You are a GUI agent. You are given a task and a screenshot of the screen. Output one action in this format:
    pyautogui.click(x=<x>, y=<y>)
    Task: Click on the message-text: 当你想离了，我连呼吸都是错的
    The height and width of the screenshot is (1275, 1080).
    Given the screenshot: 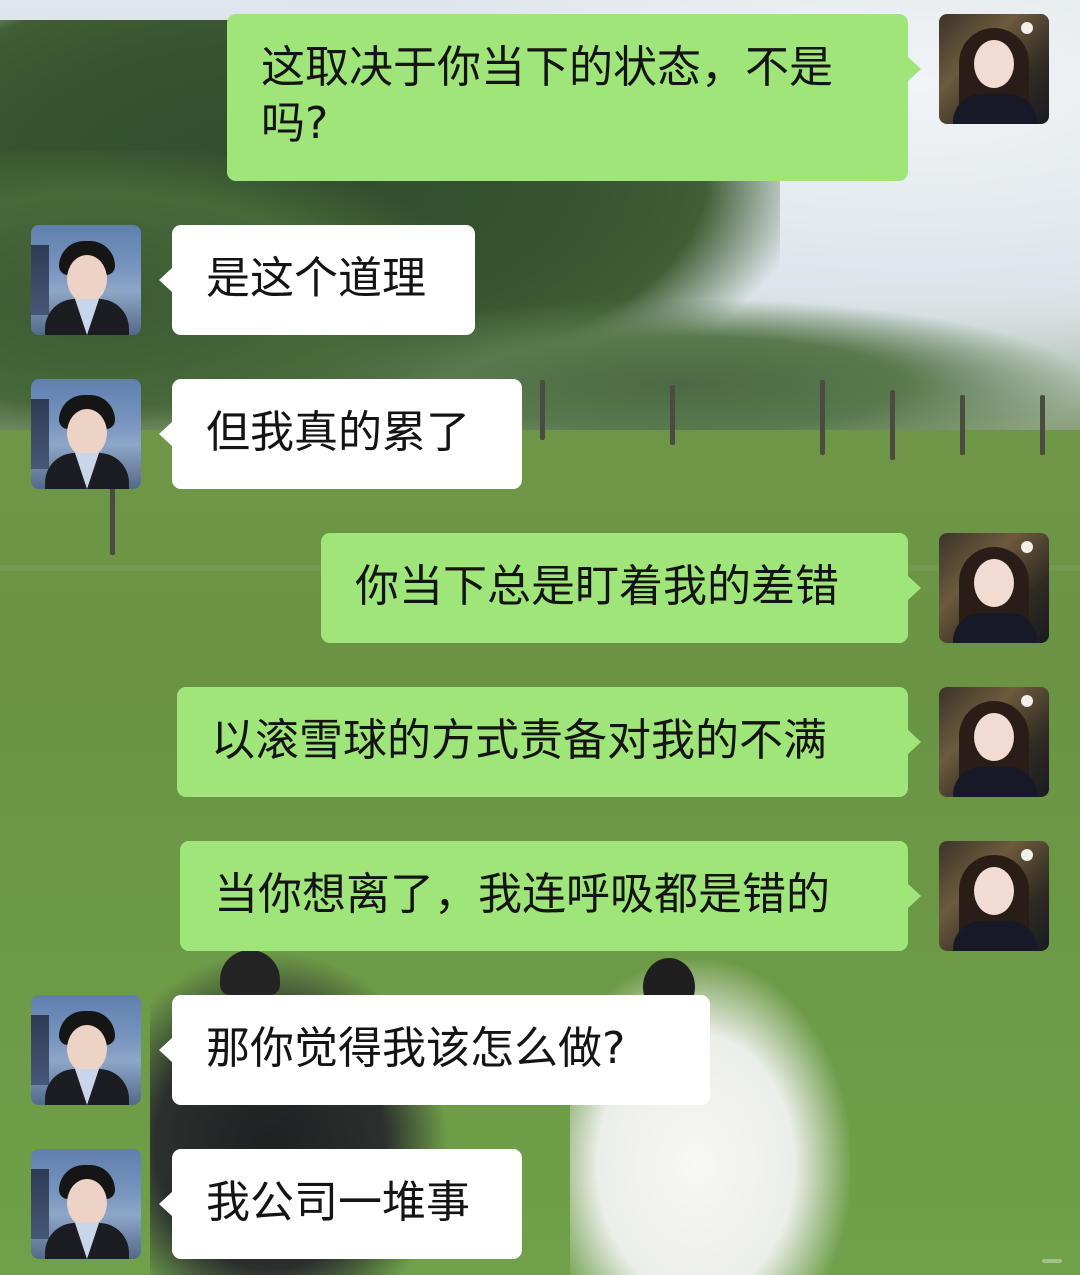 What is the action you would take?
    pyautogui.click(x=522, y=894)
    